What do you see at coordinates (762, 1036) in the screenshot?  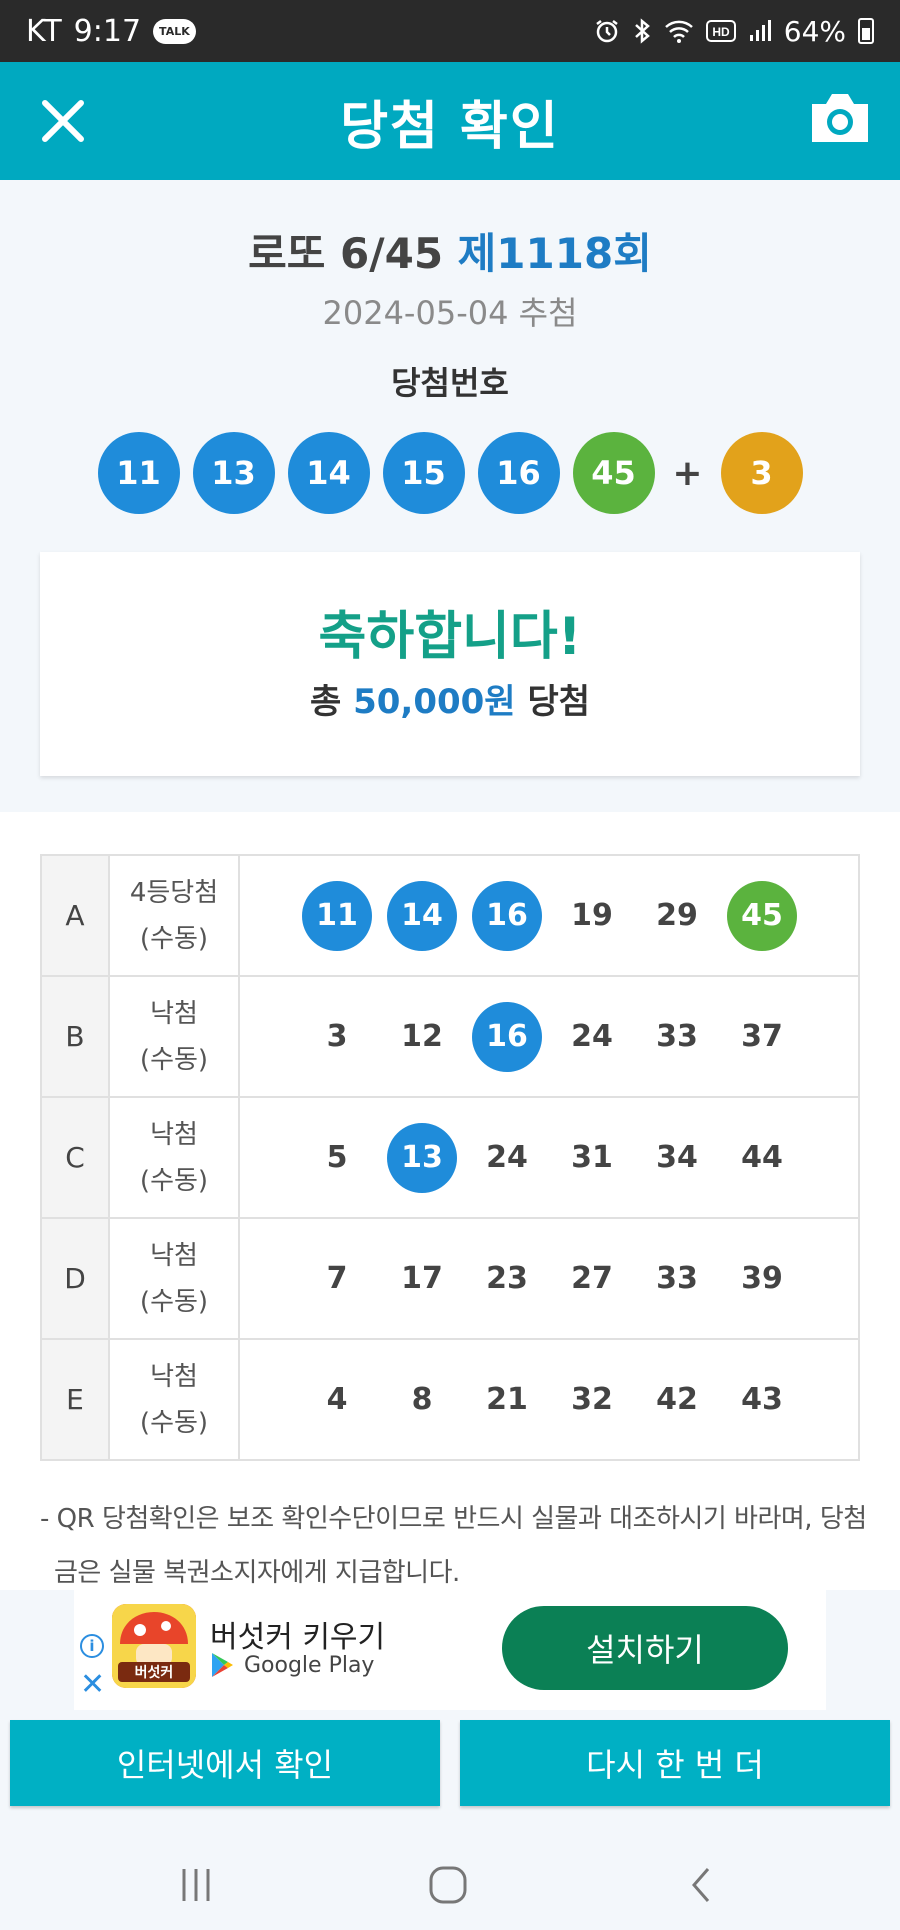 I see `ticket-number: 37` at bounding box center [762, 1036].